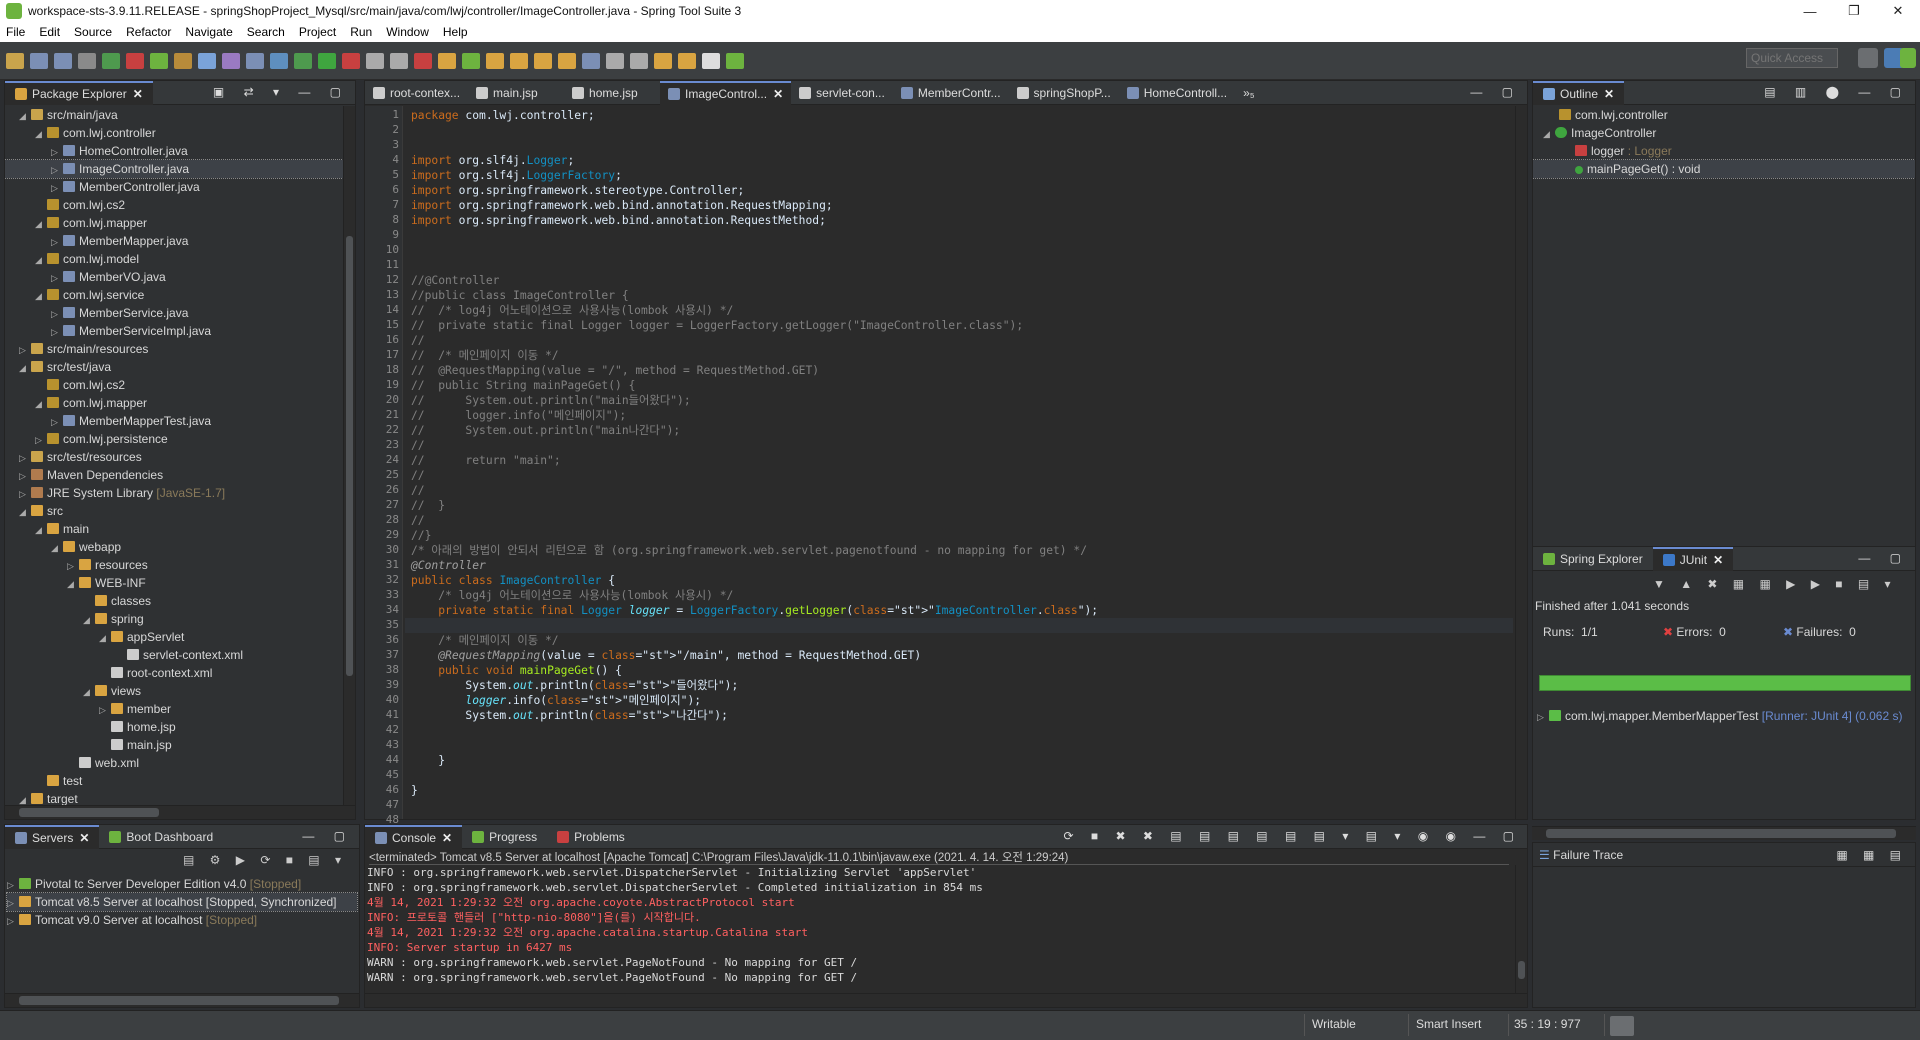  Describe the element at coordinates (1579, 92) in the screenshot. I see `tab-outline: Outline ✕` at that location.